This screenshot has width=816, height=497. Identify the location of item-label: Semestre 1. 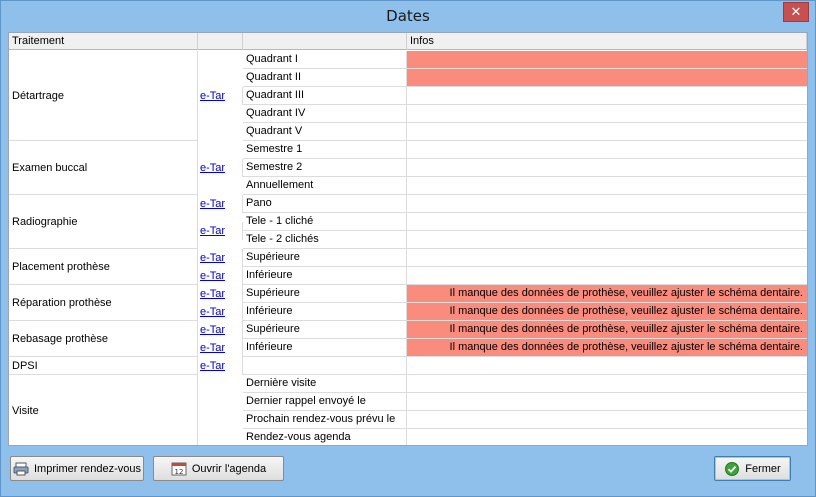
(325, 150).